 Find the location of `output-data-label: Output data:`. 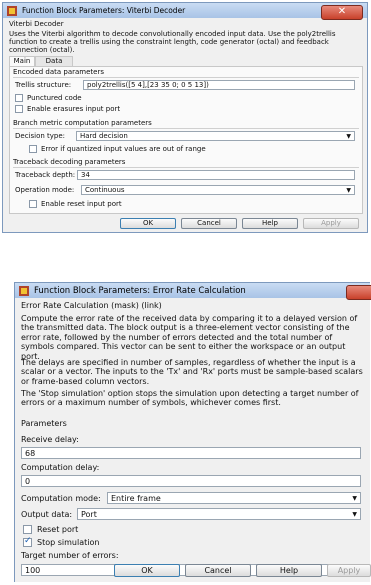

output-data-label: Output data: is located at coordinates (47, 514).